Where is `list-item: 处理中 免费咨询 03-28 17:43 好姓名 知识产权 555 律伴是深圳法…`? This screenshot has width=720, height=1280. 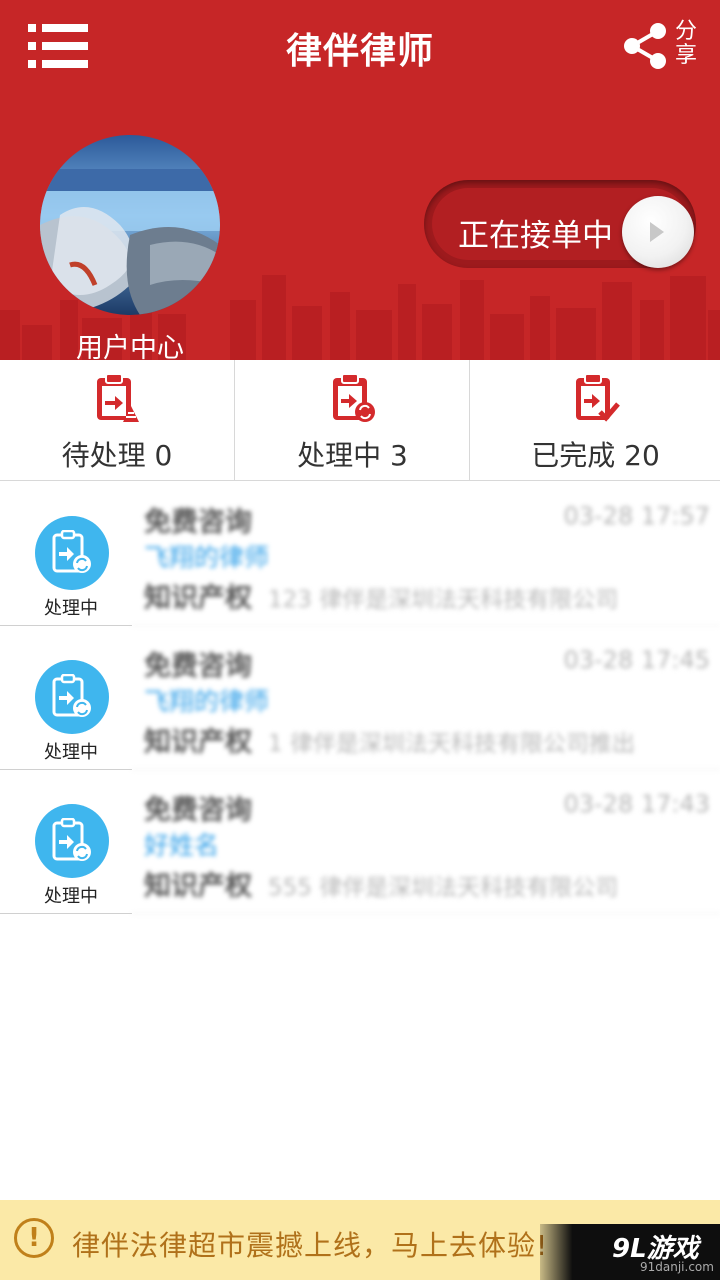 list-item: 处理中 免费咨询 03-28 17:43 好姓名 知识产权 555 律伴是深圳法… is located at coordinates (360, 842).